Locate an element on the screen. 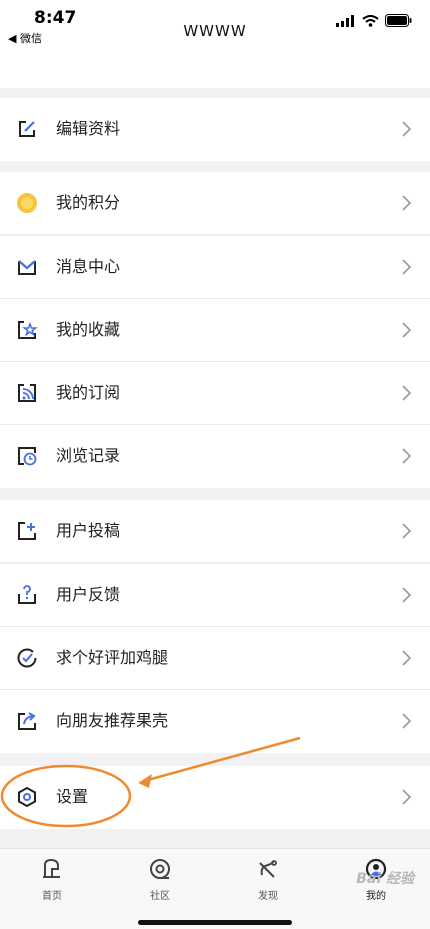 This screenshot has width=430, height=929. row-my-subscriptions: 我的订阅 is located at coordinates (215, 393).